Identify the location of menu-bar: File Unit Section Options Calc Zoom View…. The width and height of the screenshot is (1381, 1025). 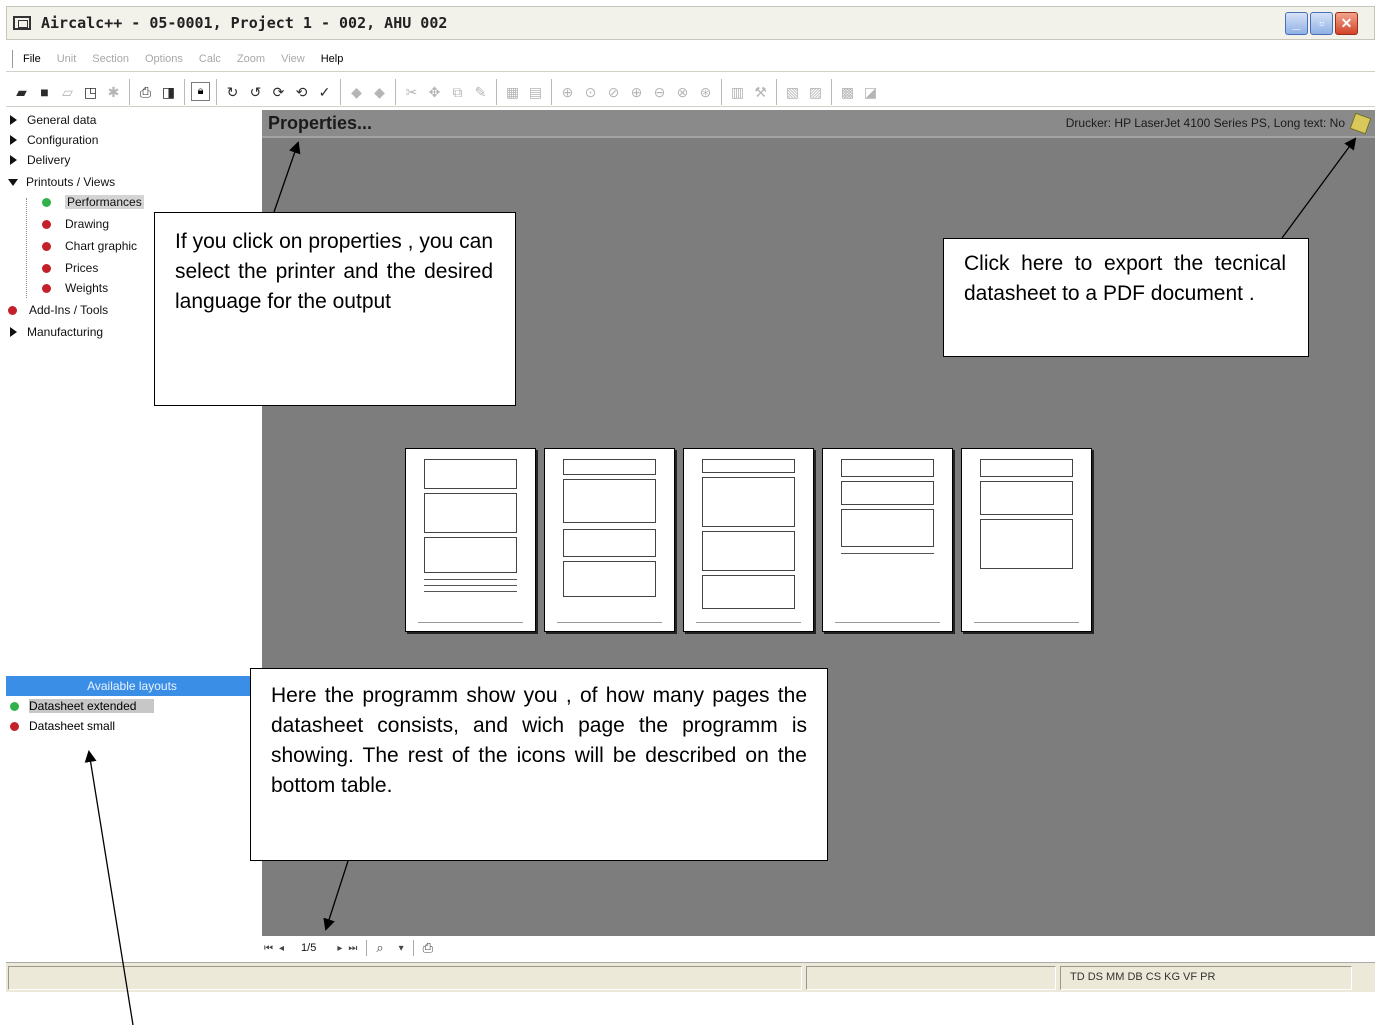
(690, 59).